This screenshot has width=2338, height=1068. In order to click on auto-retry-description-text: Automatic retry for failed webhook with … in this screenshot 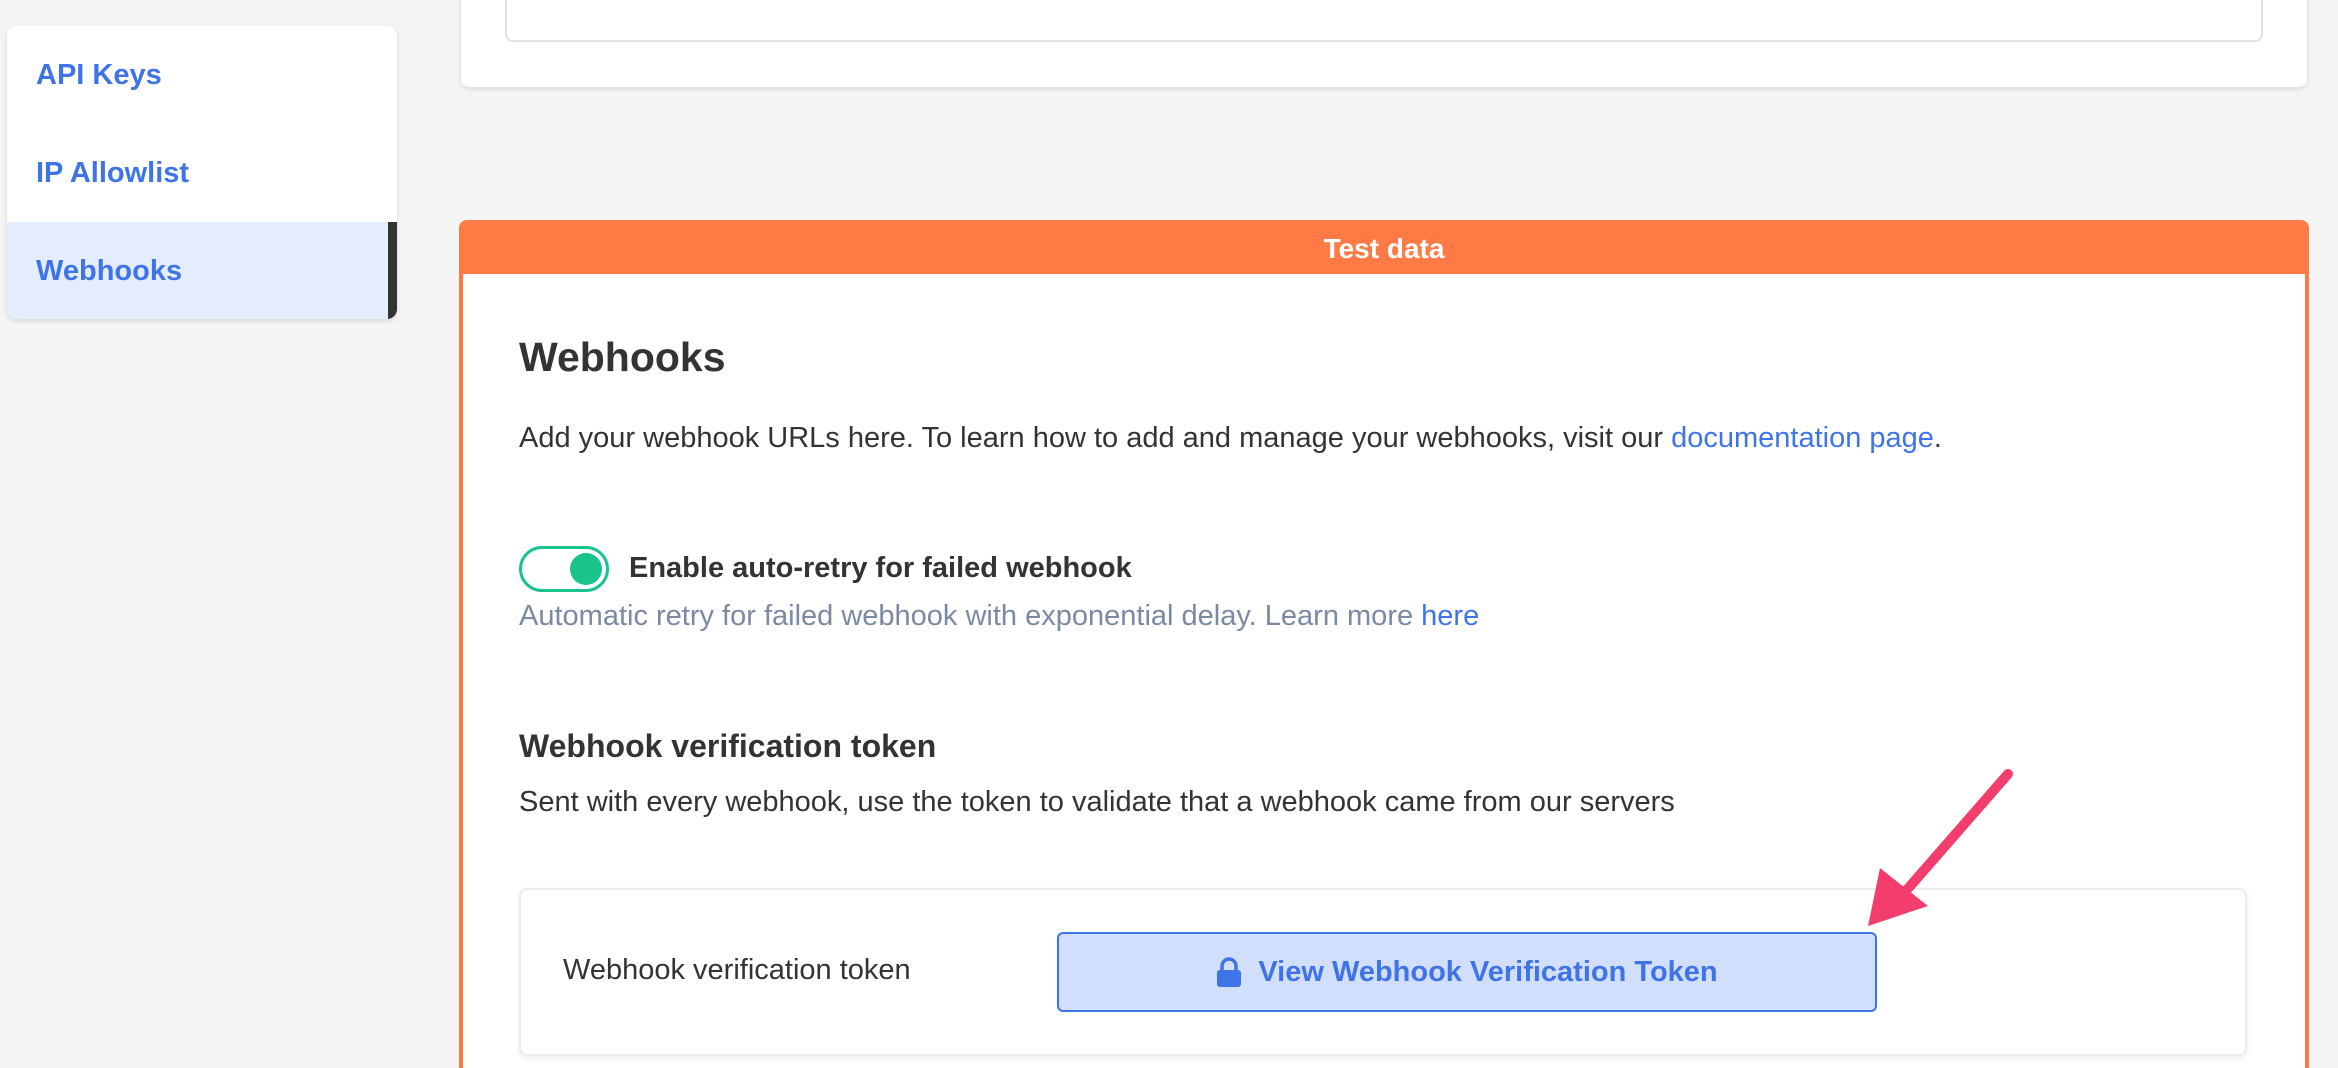, I will do `click(970, 616)`.